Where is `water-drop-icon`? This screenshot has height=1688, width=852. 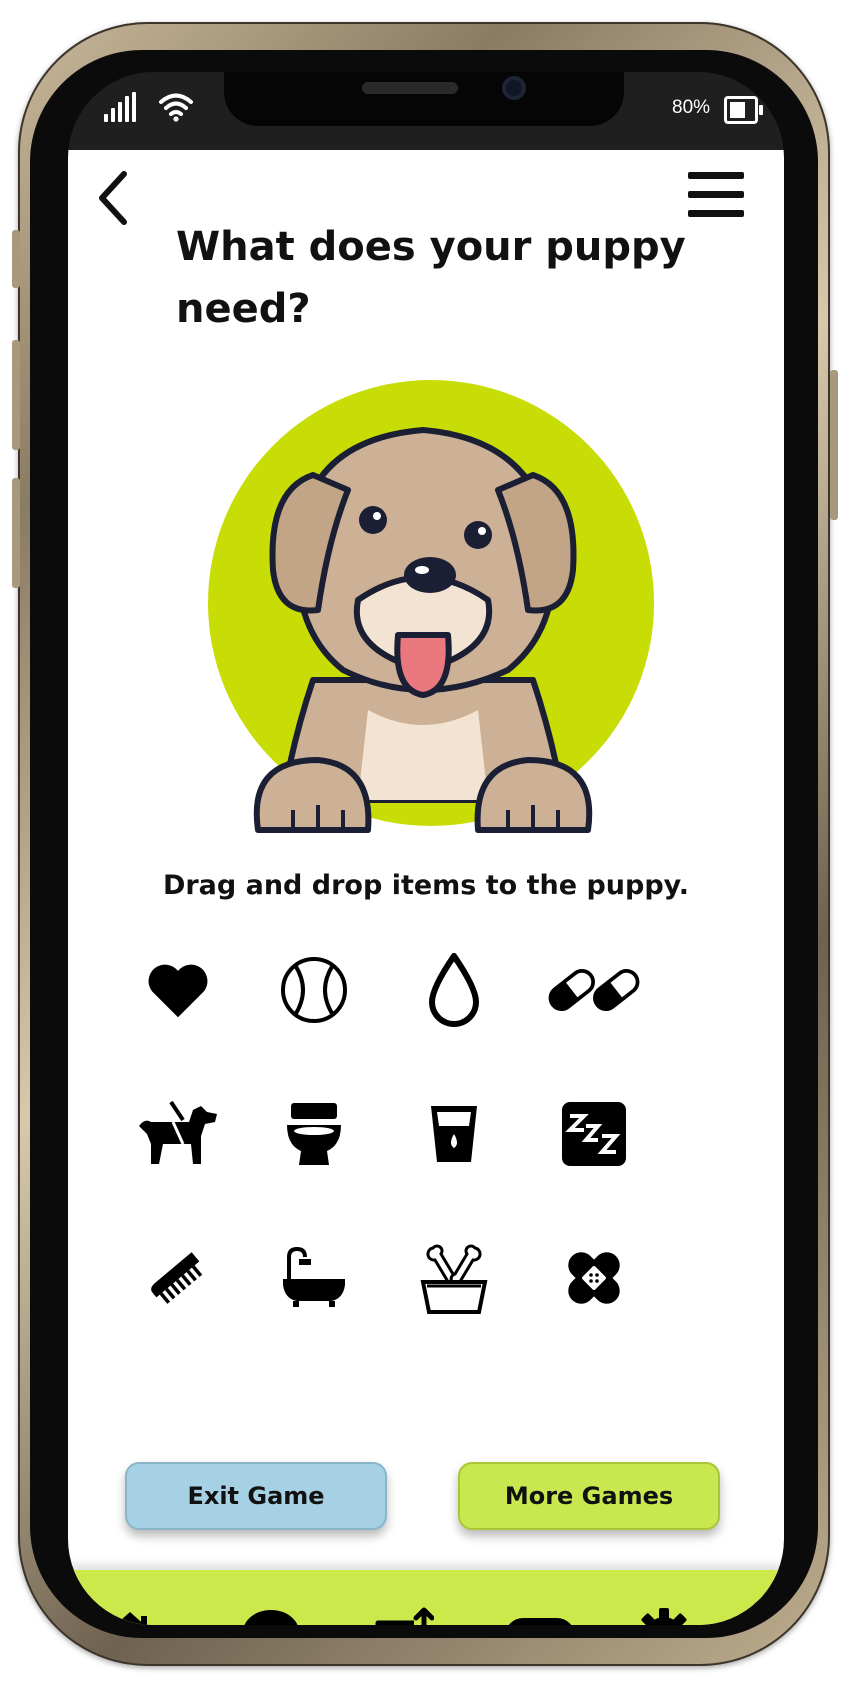
water-drop-icon is located at coordinates (454, 990).